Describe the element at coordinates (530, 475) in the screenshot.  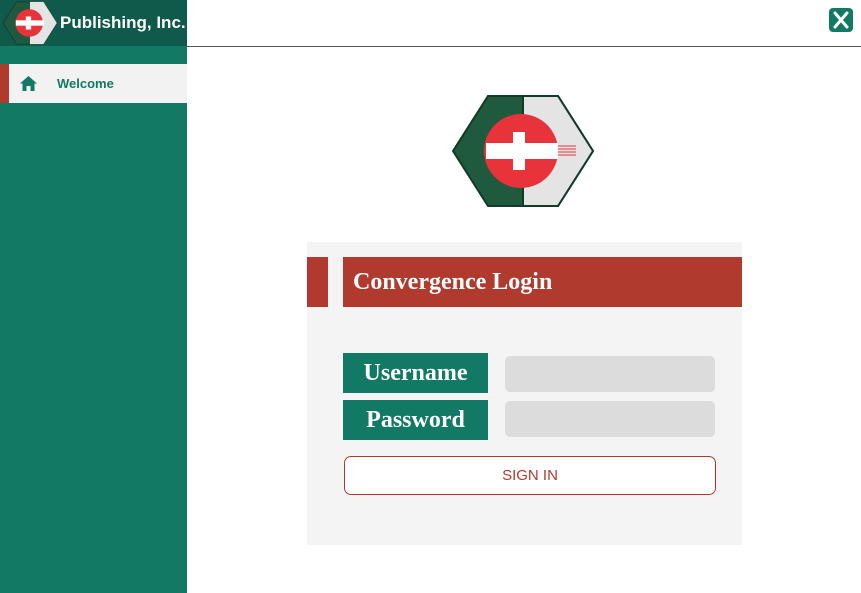
I see `sign-in-button: SIGN IN` at that location.